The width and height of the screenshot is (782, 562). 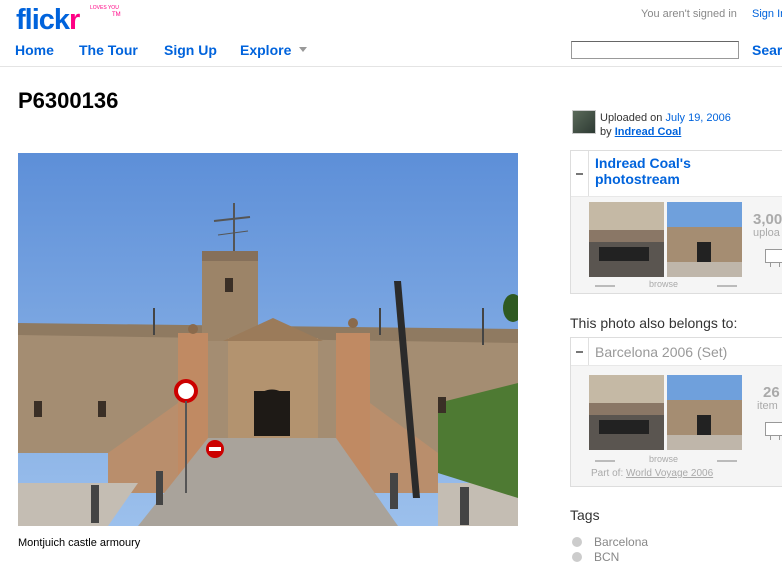 I want to click on nav-explore: Explore, so click(x=265, y=50).